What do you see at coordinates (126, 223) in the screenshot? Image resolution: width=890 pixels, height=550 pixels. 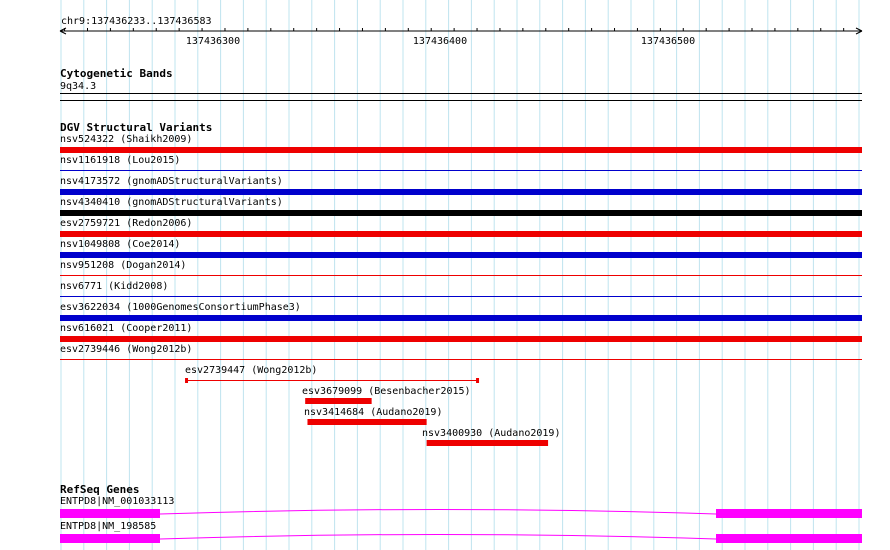 I see `variant-label: esv2759721 (Redon2006)` at bounding box center [126, 223].